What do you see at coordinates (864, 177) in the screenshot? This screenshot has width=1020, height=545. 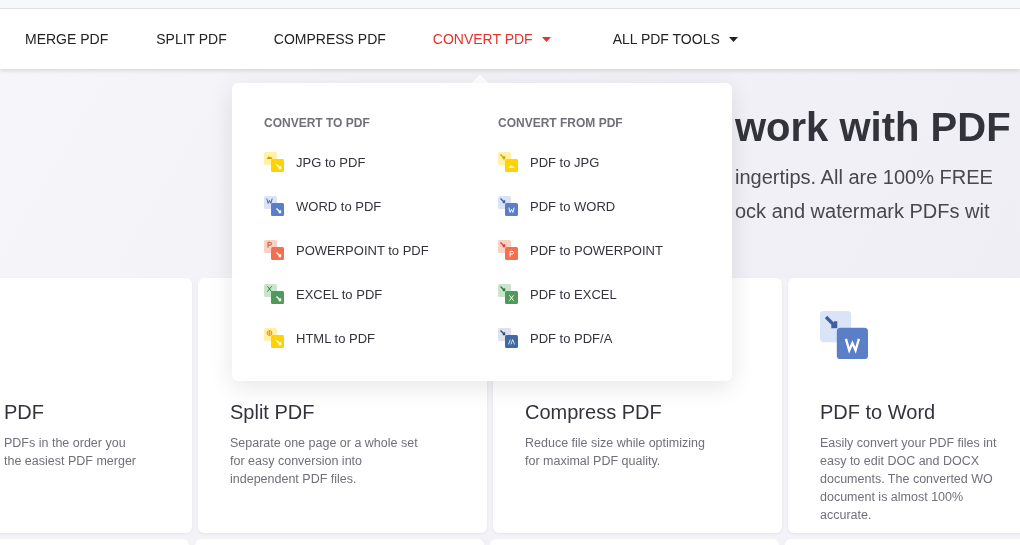 I see `hero-subtitle: ingertips. All are 100% FREE` at bounding box center [864, 177].